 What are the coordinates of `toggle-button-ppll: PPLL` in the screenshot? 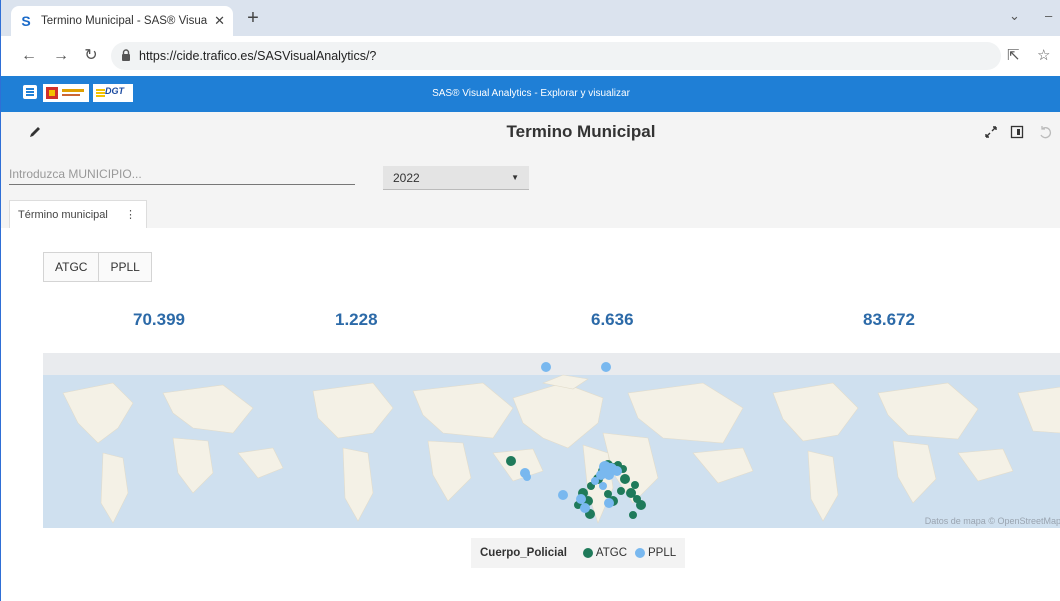 It's located at (124, 267).